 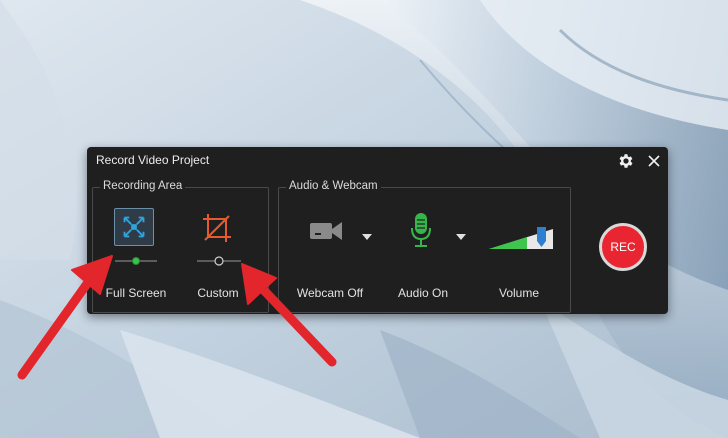 I want to click on dialog-title: Record Video Project, so click(x=153, y=160).